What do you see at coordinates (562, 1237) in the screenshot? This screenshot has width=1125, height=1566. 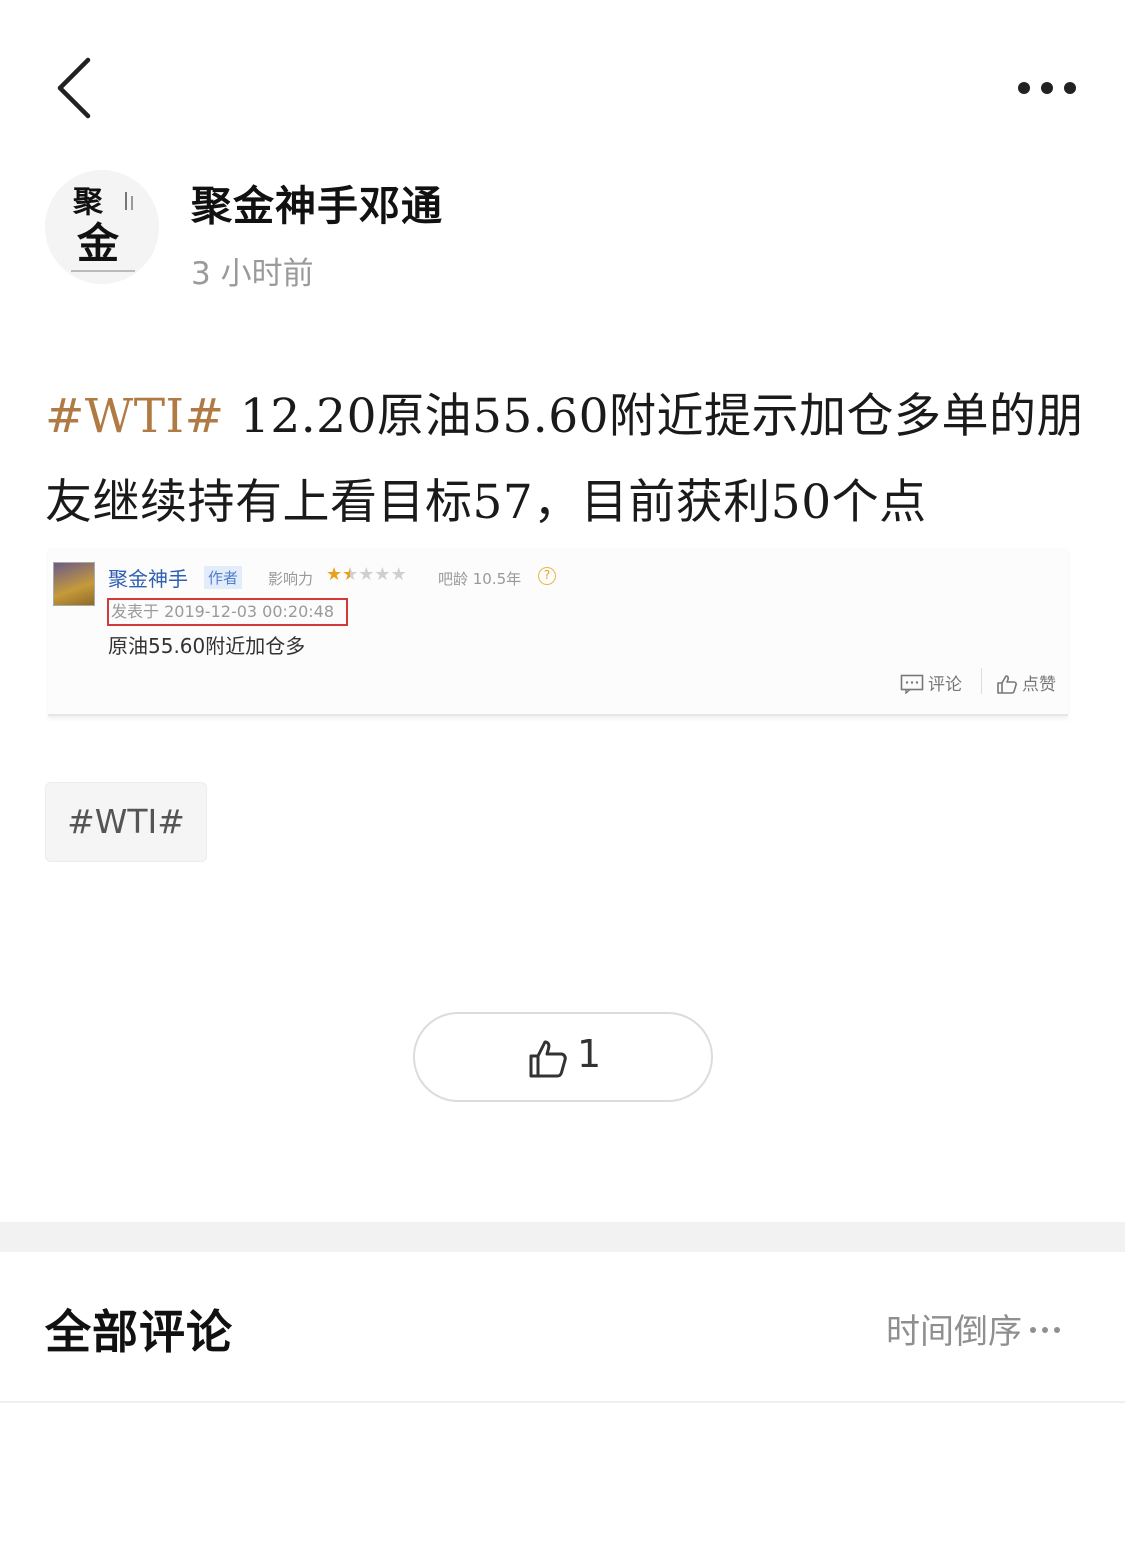 I see `section-divider` at bounding box center [562, 1237].